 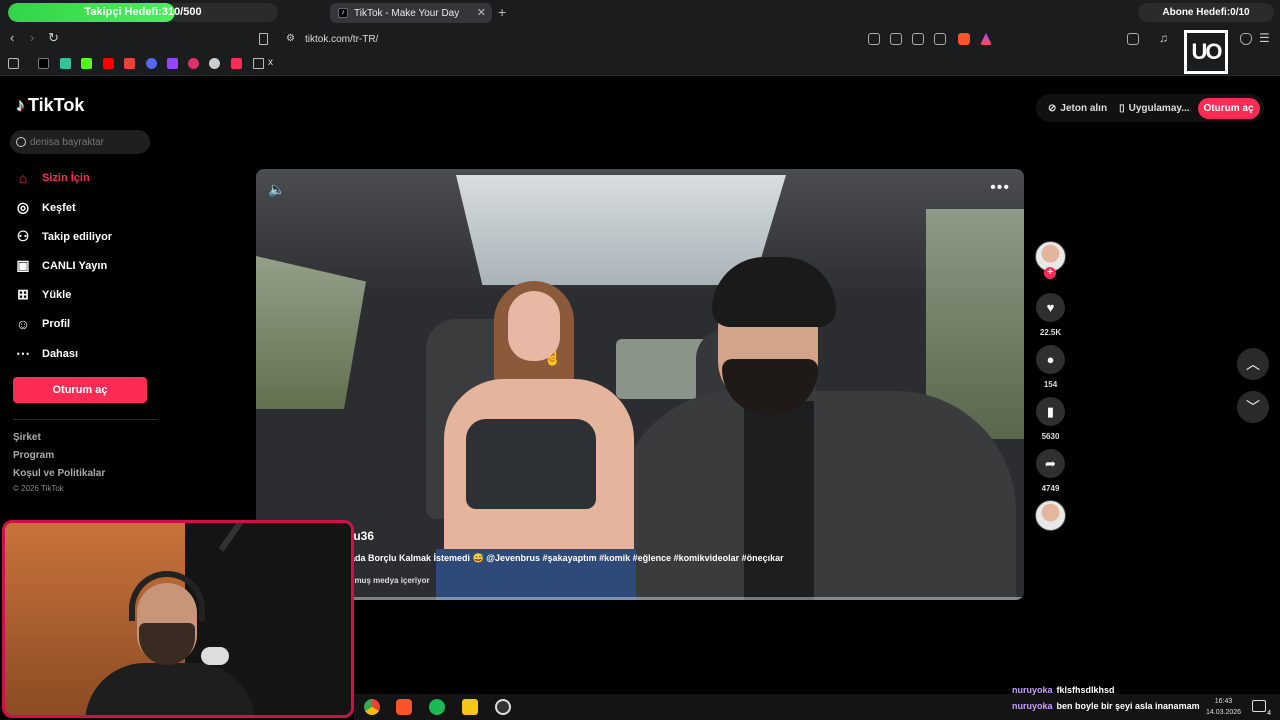 I want to click on chatgpt-icon, so click(x=65, y=63).